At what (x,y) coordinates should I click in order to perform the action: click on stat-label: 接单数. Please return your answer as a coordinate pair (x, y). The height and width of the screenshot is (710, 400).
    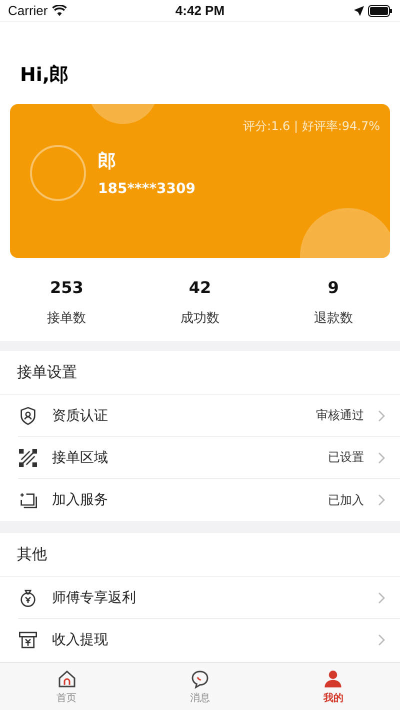
    Looking at the image, I should click on (66, 318).